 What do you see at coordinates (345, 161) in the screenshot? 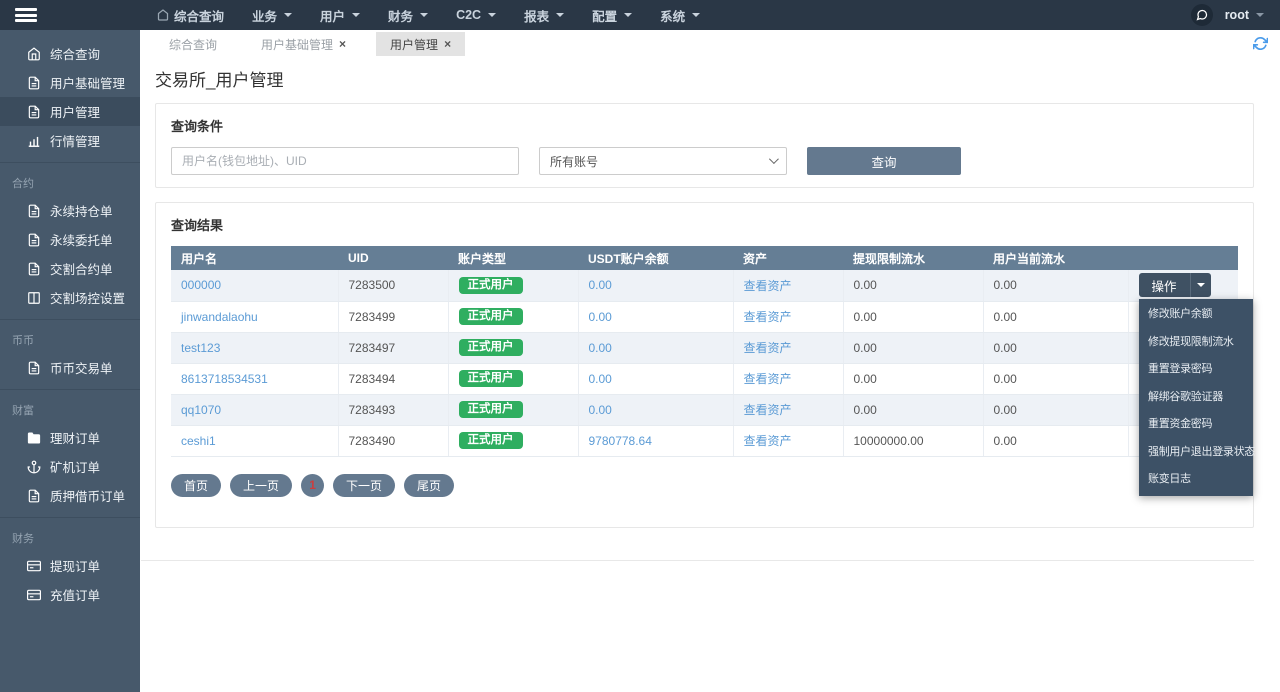
I see `keyword-input` at bounding box center [345, 161].